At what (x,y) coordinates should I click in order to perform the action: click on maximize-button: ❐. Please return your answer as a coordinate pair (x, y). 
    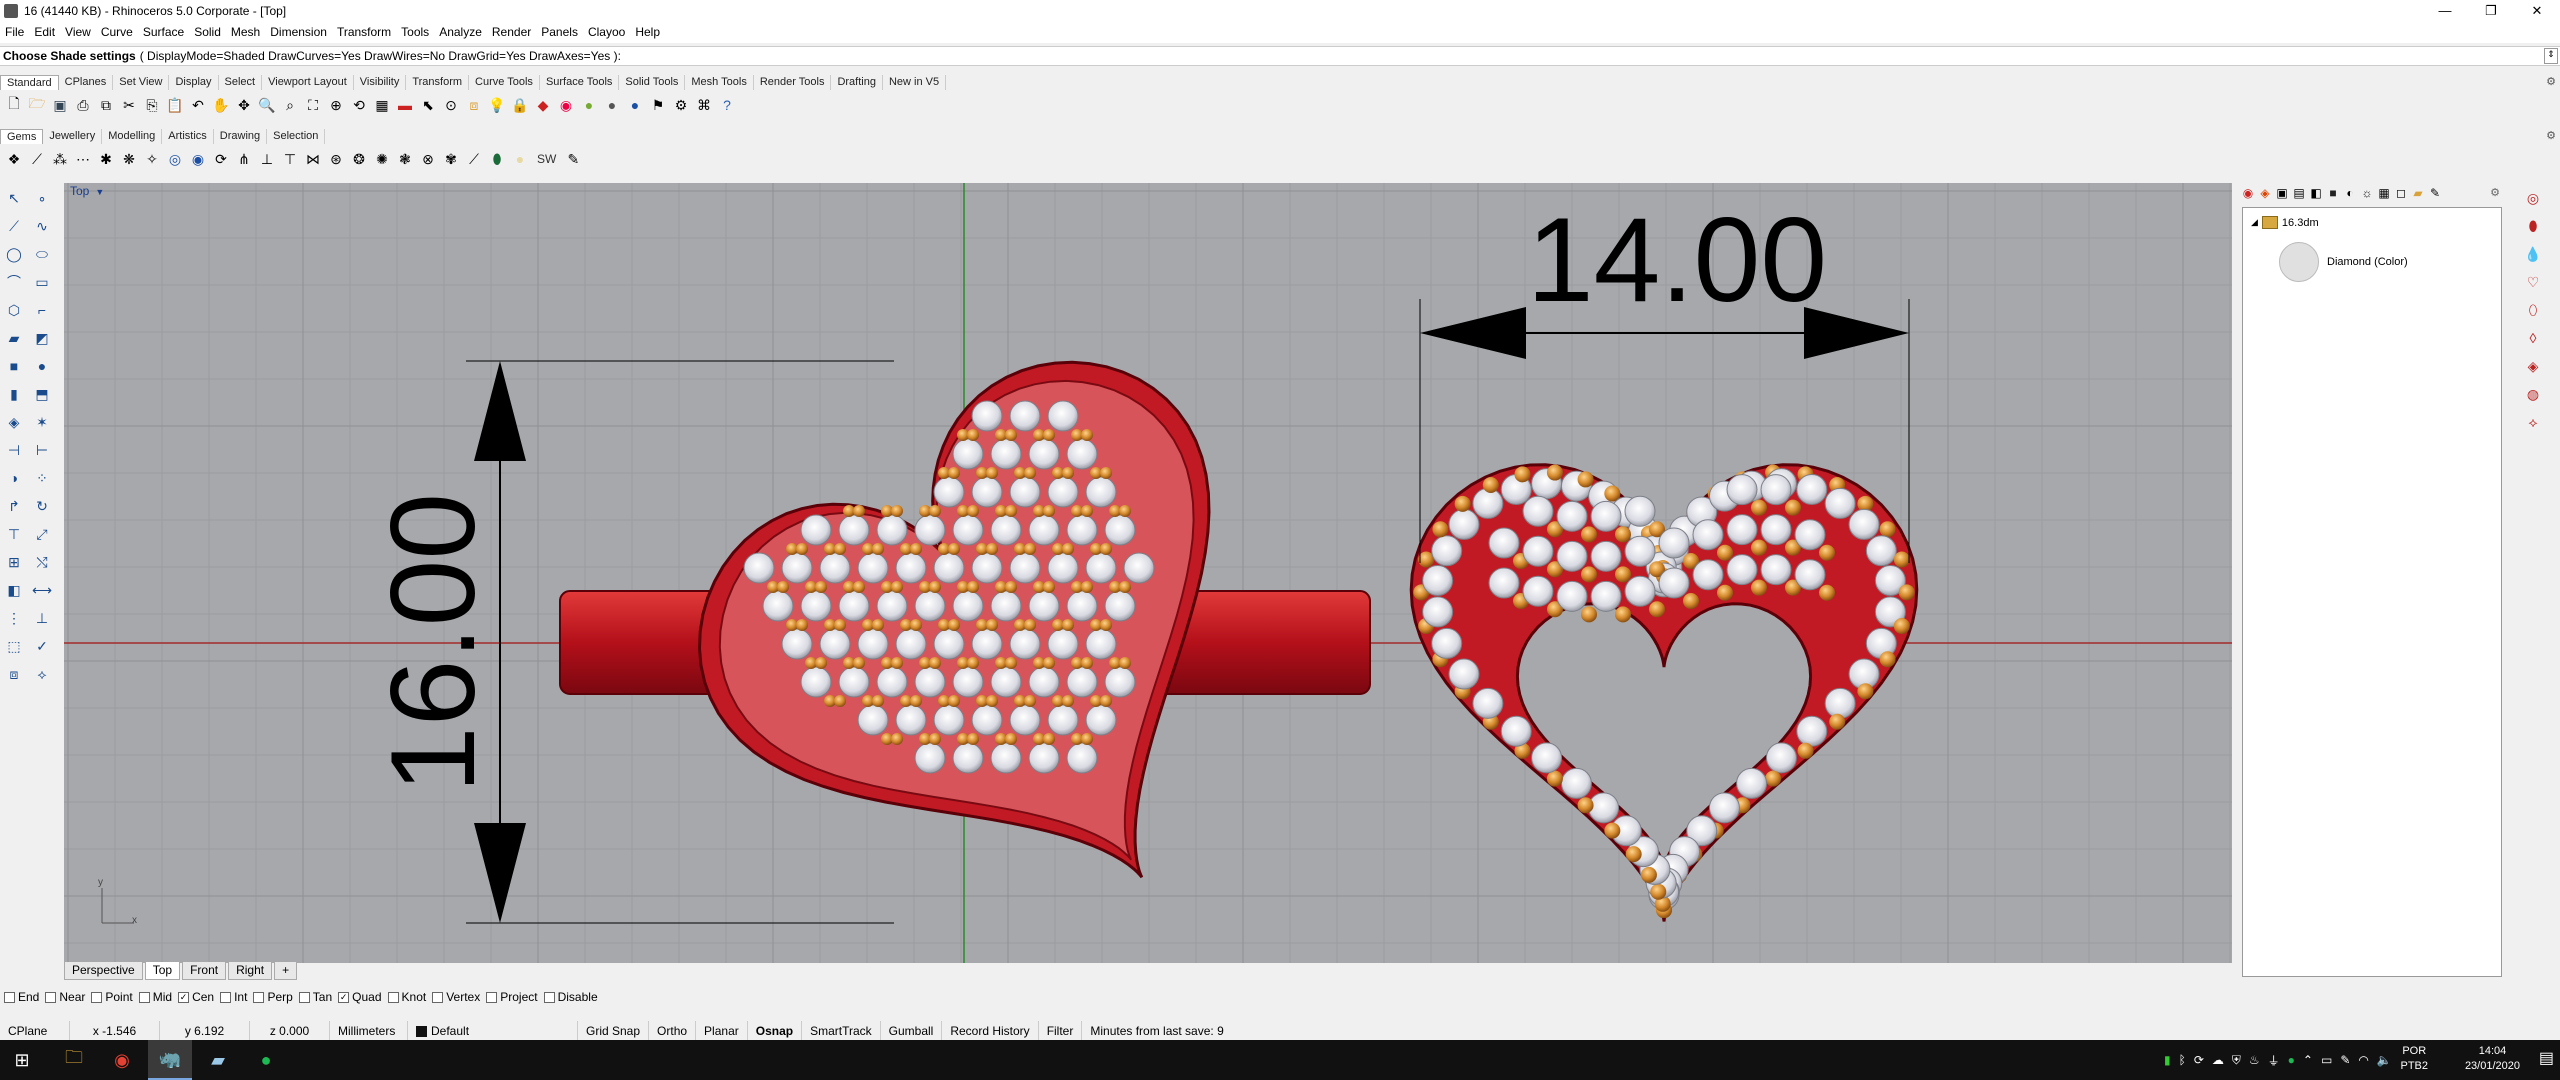
    Looking at the image, I should click on (2491, 10).